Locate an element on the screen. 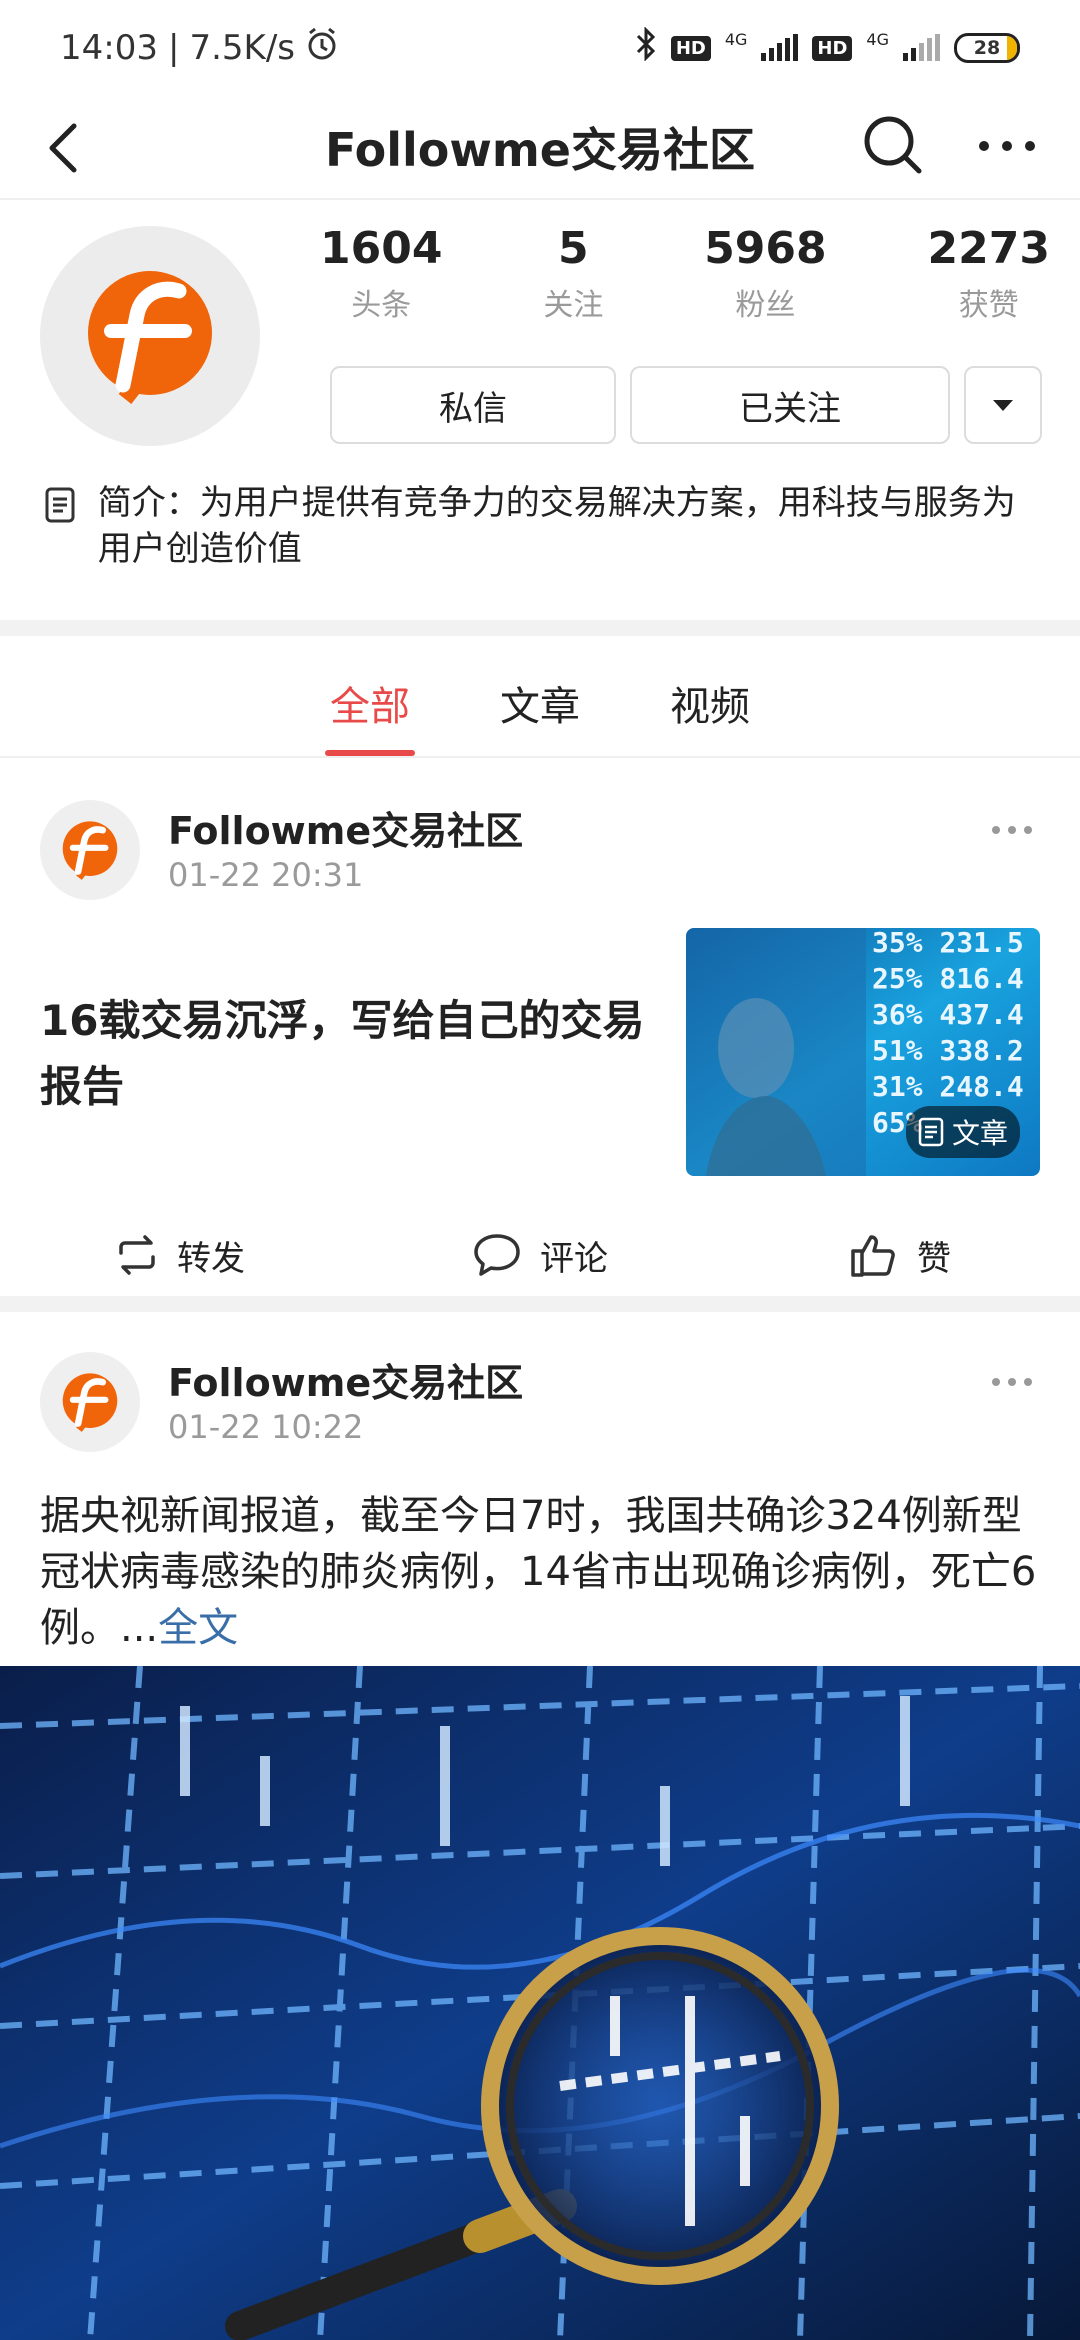  network-label-2: 4G is located at coordinates (877, 39).